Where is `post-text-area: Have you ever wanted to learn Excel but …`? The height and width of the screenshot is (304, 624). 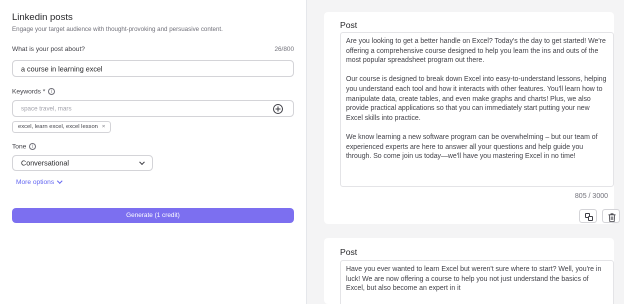
post-text-area: Have you ever wanted to learn Excel but … is located at coordinates (477, 282).